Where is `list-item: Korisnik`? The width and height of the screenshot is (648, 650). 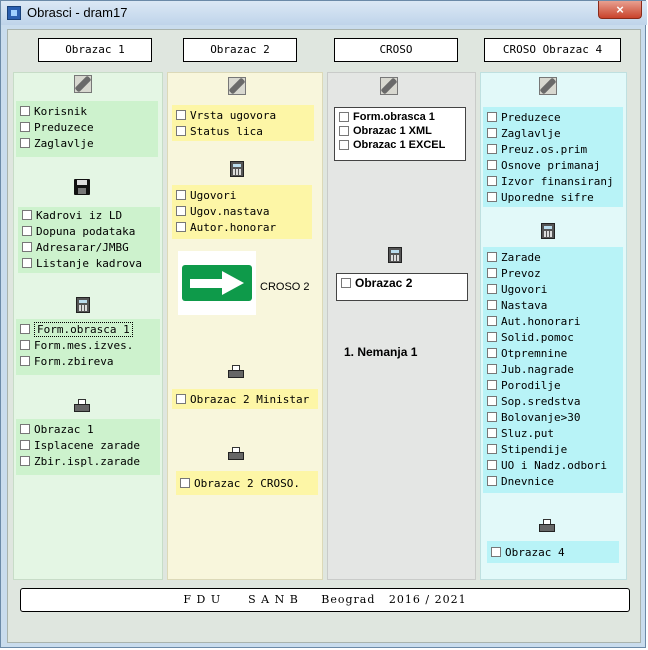
list-item: Korisnik is located at coordinates (53, 111).